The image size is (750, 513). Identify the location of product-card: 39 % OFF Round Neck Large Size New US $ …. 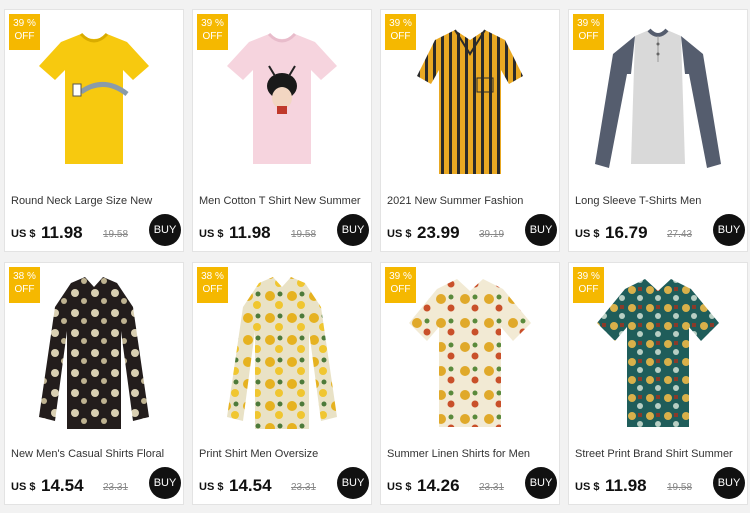
(94, 130).